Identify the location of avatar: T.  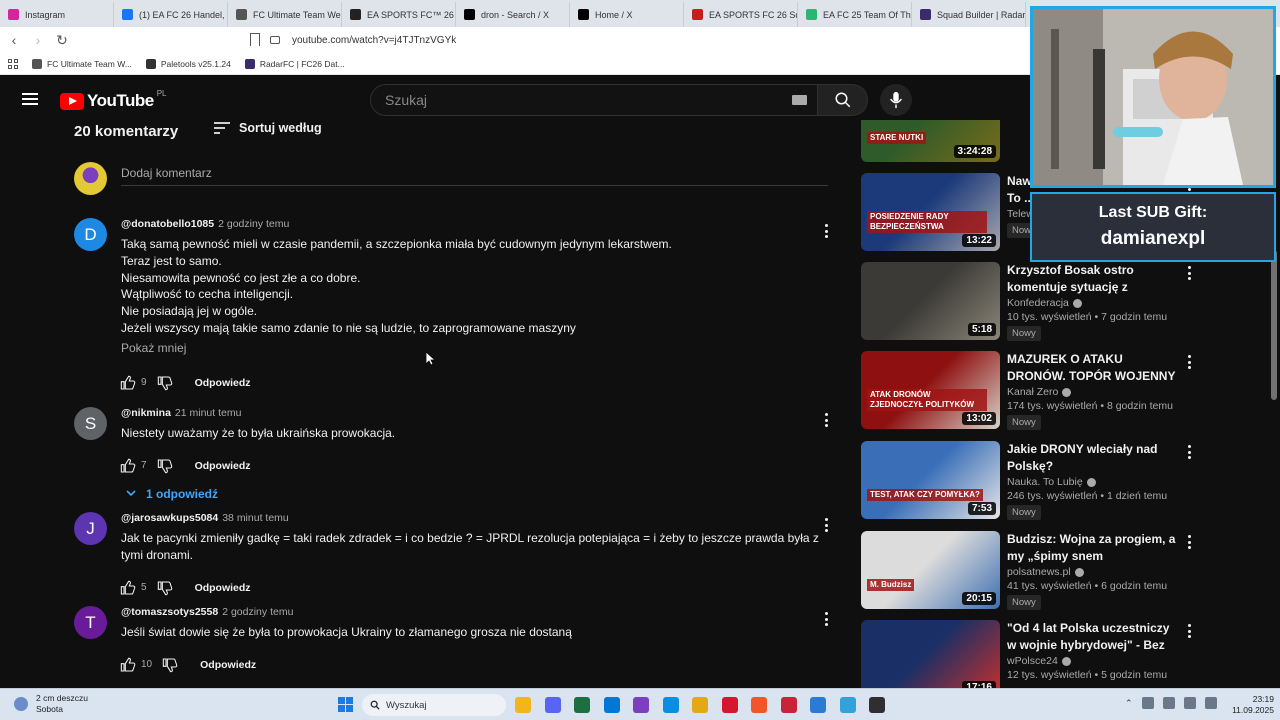
(90, 622).